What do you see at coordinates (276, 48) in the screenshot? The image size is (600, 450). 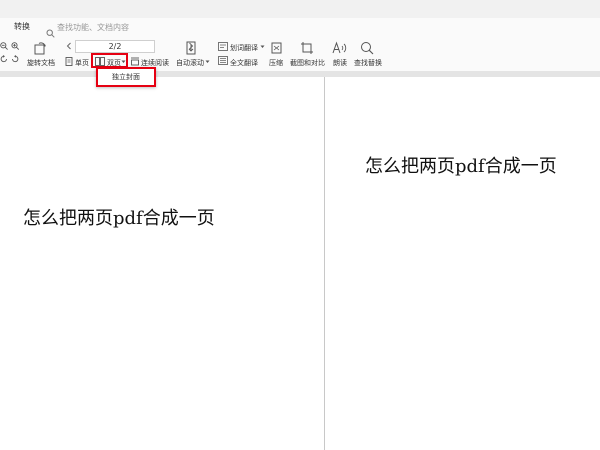 I see `compress-icon` at bounding box center [276, 48].